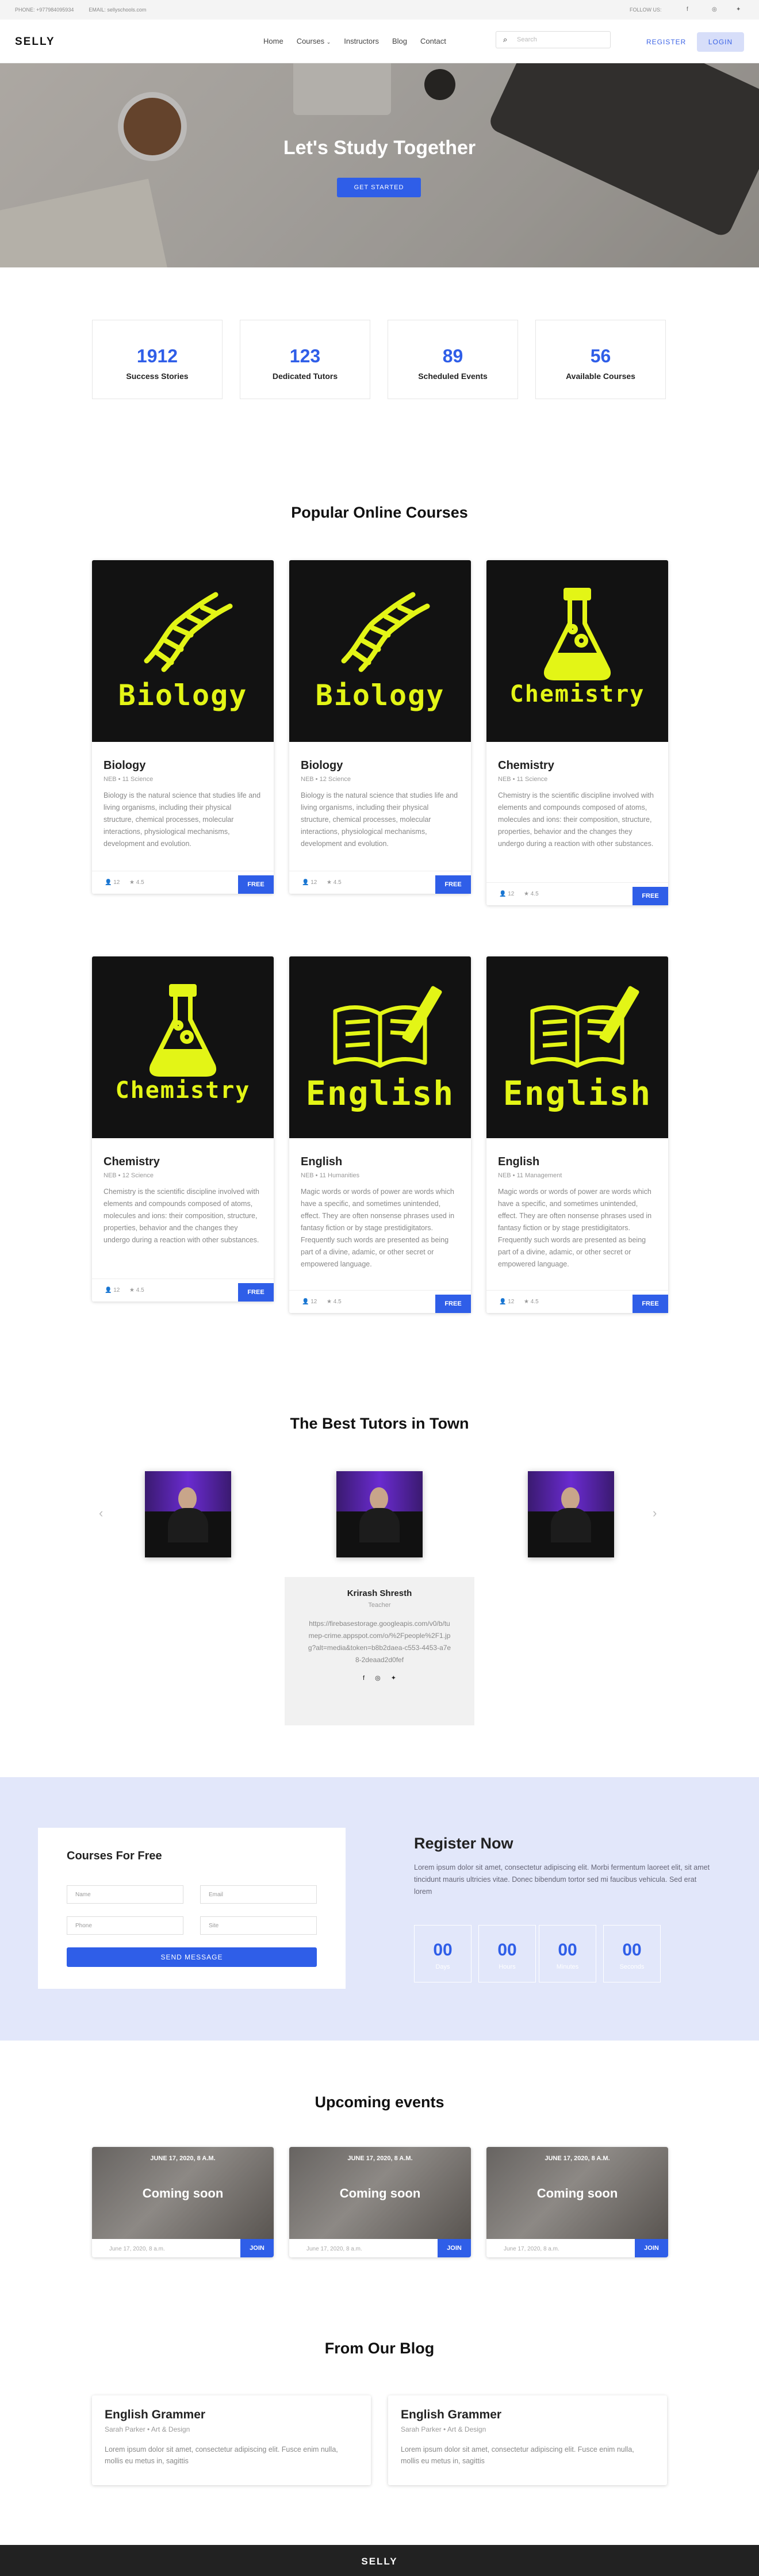  I want to click on countdown-minutes: 00 Minutes, so click(567, 1953).